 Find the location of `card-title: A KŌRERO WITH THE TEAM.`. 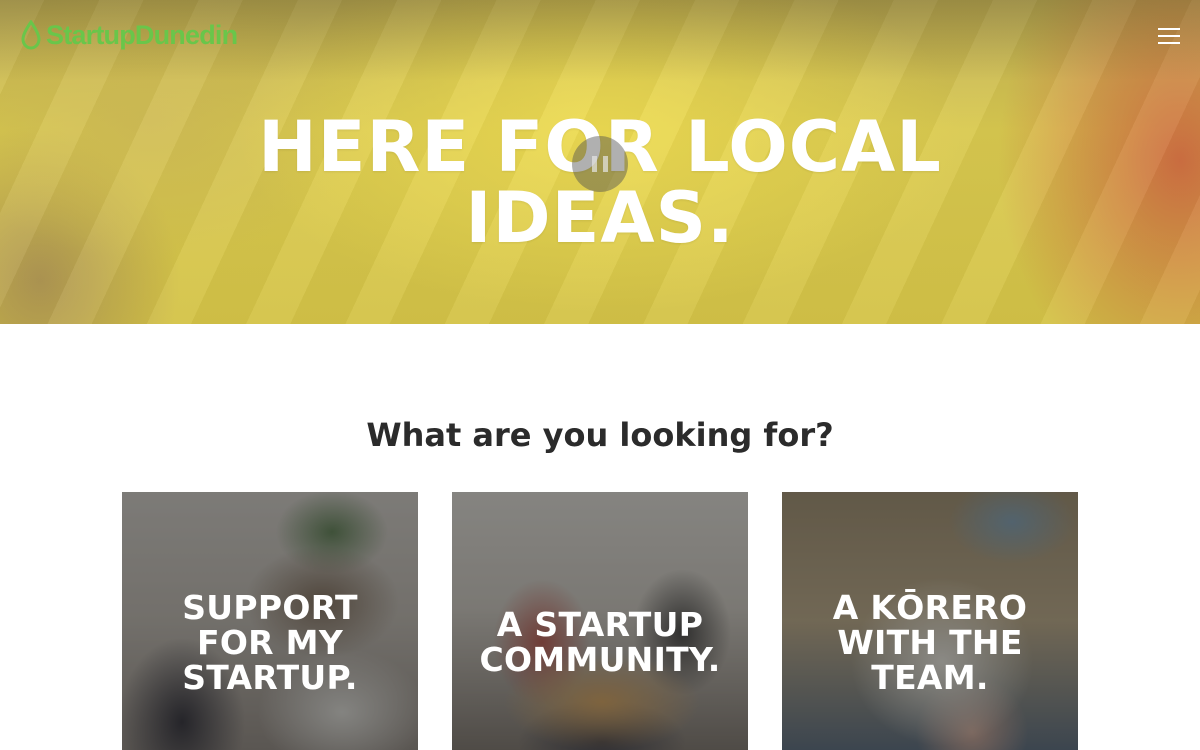

card-title: A KŌRERO WITH THE TEAM. is located at coordinates (930, 642).